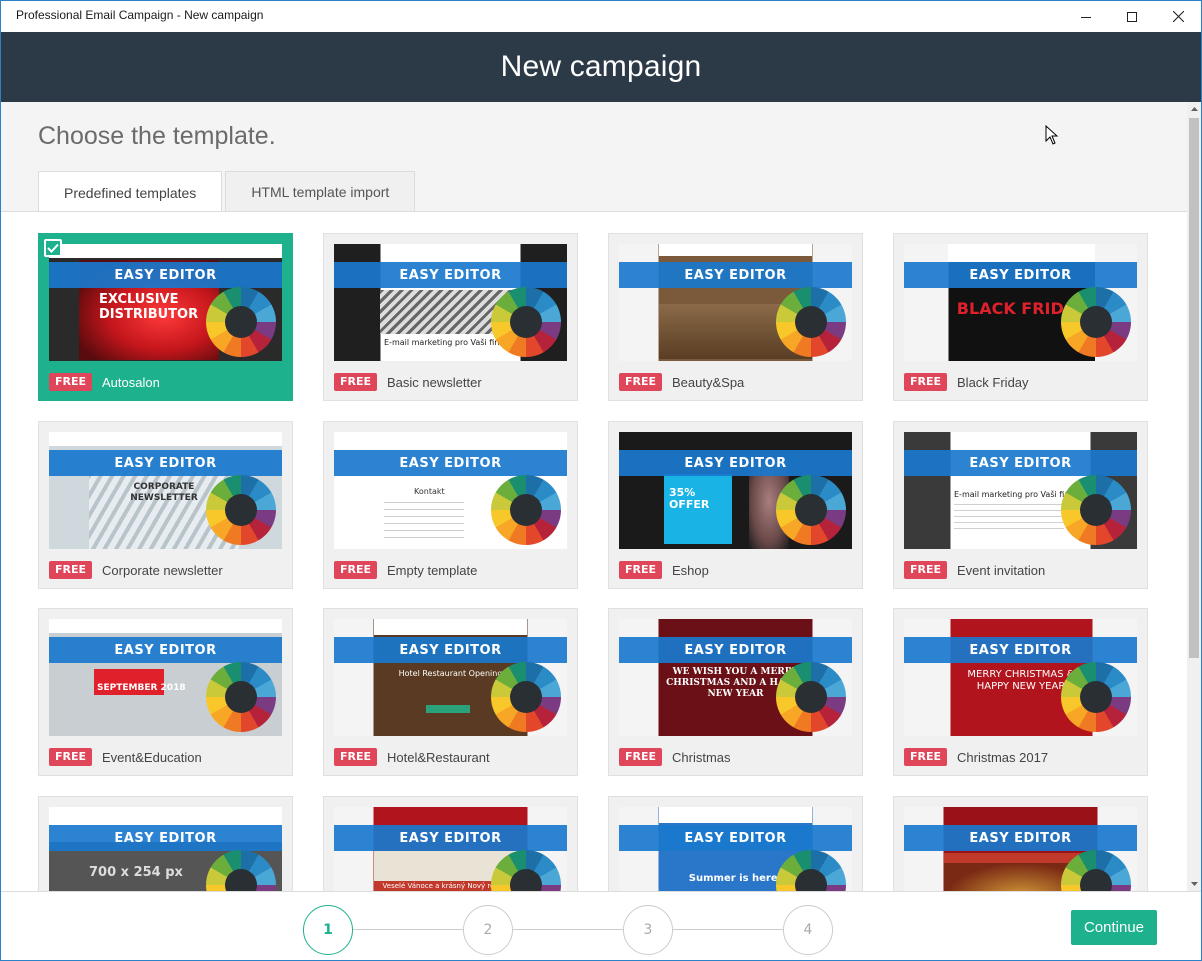 This screenshot has height=961, width=1202. What do you see at coordinates (162, 570) in the screenshot?
I see `template-name: Corporate newsletter` at bounding box center [162, 570].